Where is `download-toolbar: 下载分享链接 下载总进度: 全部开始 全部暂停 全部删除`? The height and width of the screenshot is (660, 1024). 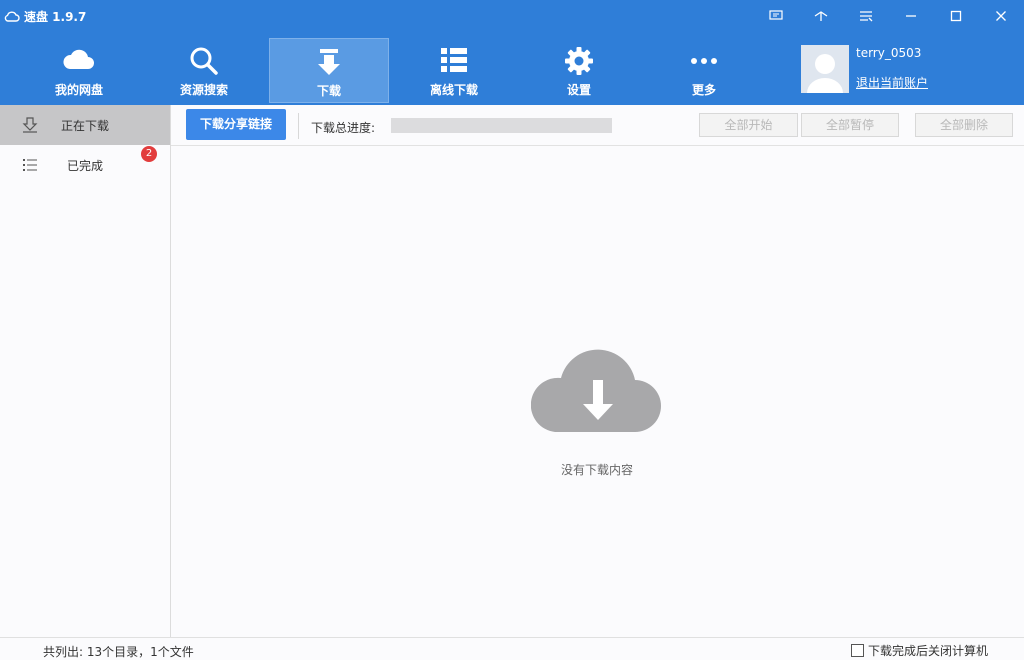
download-toolbar: 下载分享链接 下载总进度: 全部开始 全部暂停 全部删除 is located at coordinates (597, 125).